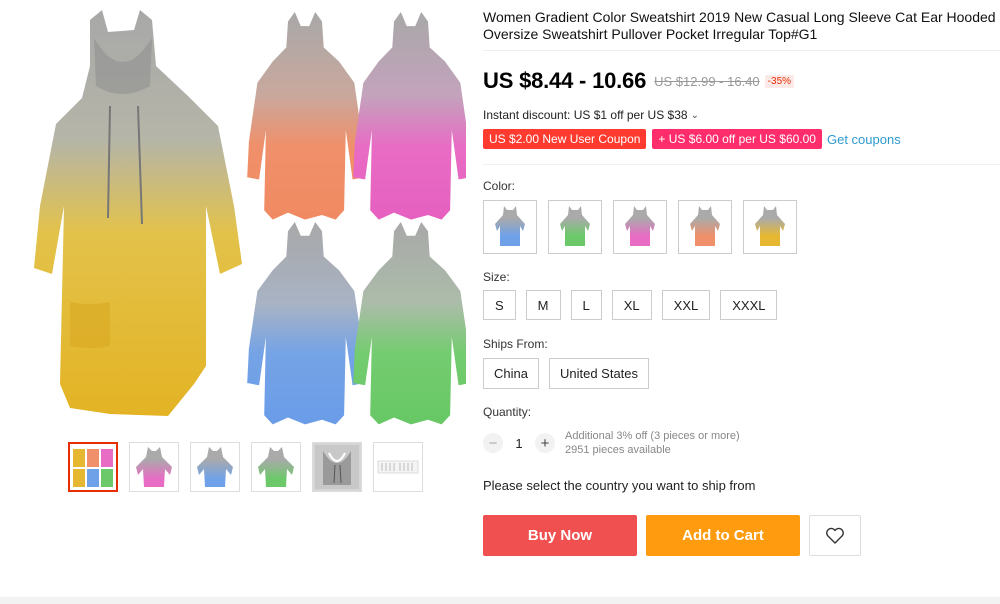 This screenshot has height=604, width=1000. Describe the element at coordinates (519, 443) in the screenshot. I see `quantity-value: 1` at that location.